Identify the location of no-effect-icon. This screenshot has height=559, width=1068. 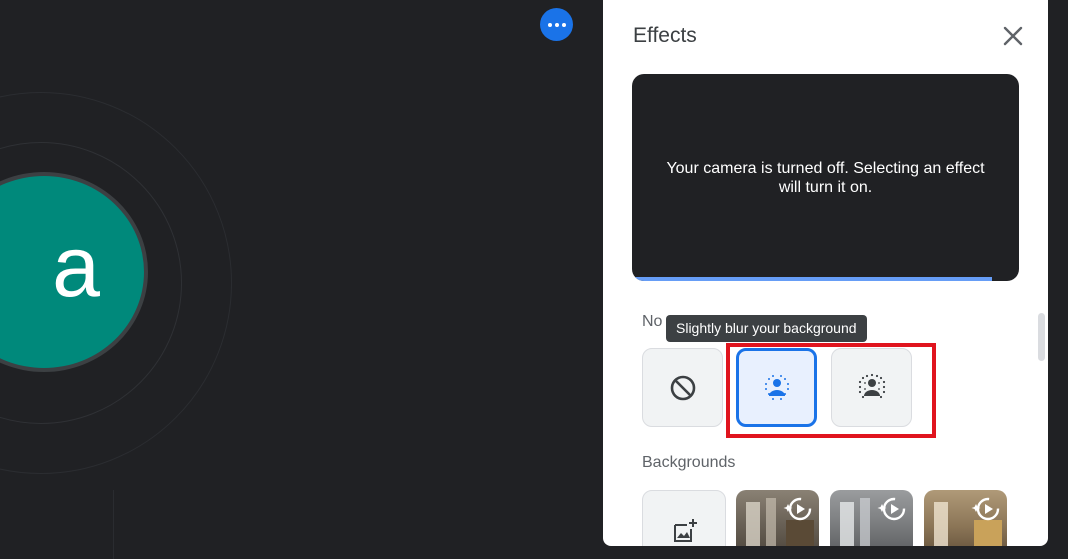
(682, 387).